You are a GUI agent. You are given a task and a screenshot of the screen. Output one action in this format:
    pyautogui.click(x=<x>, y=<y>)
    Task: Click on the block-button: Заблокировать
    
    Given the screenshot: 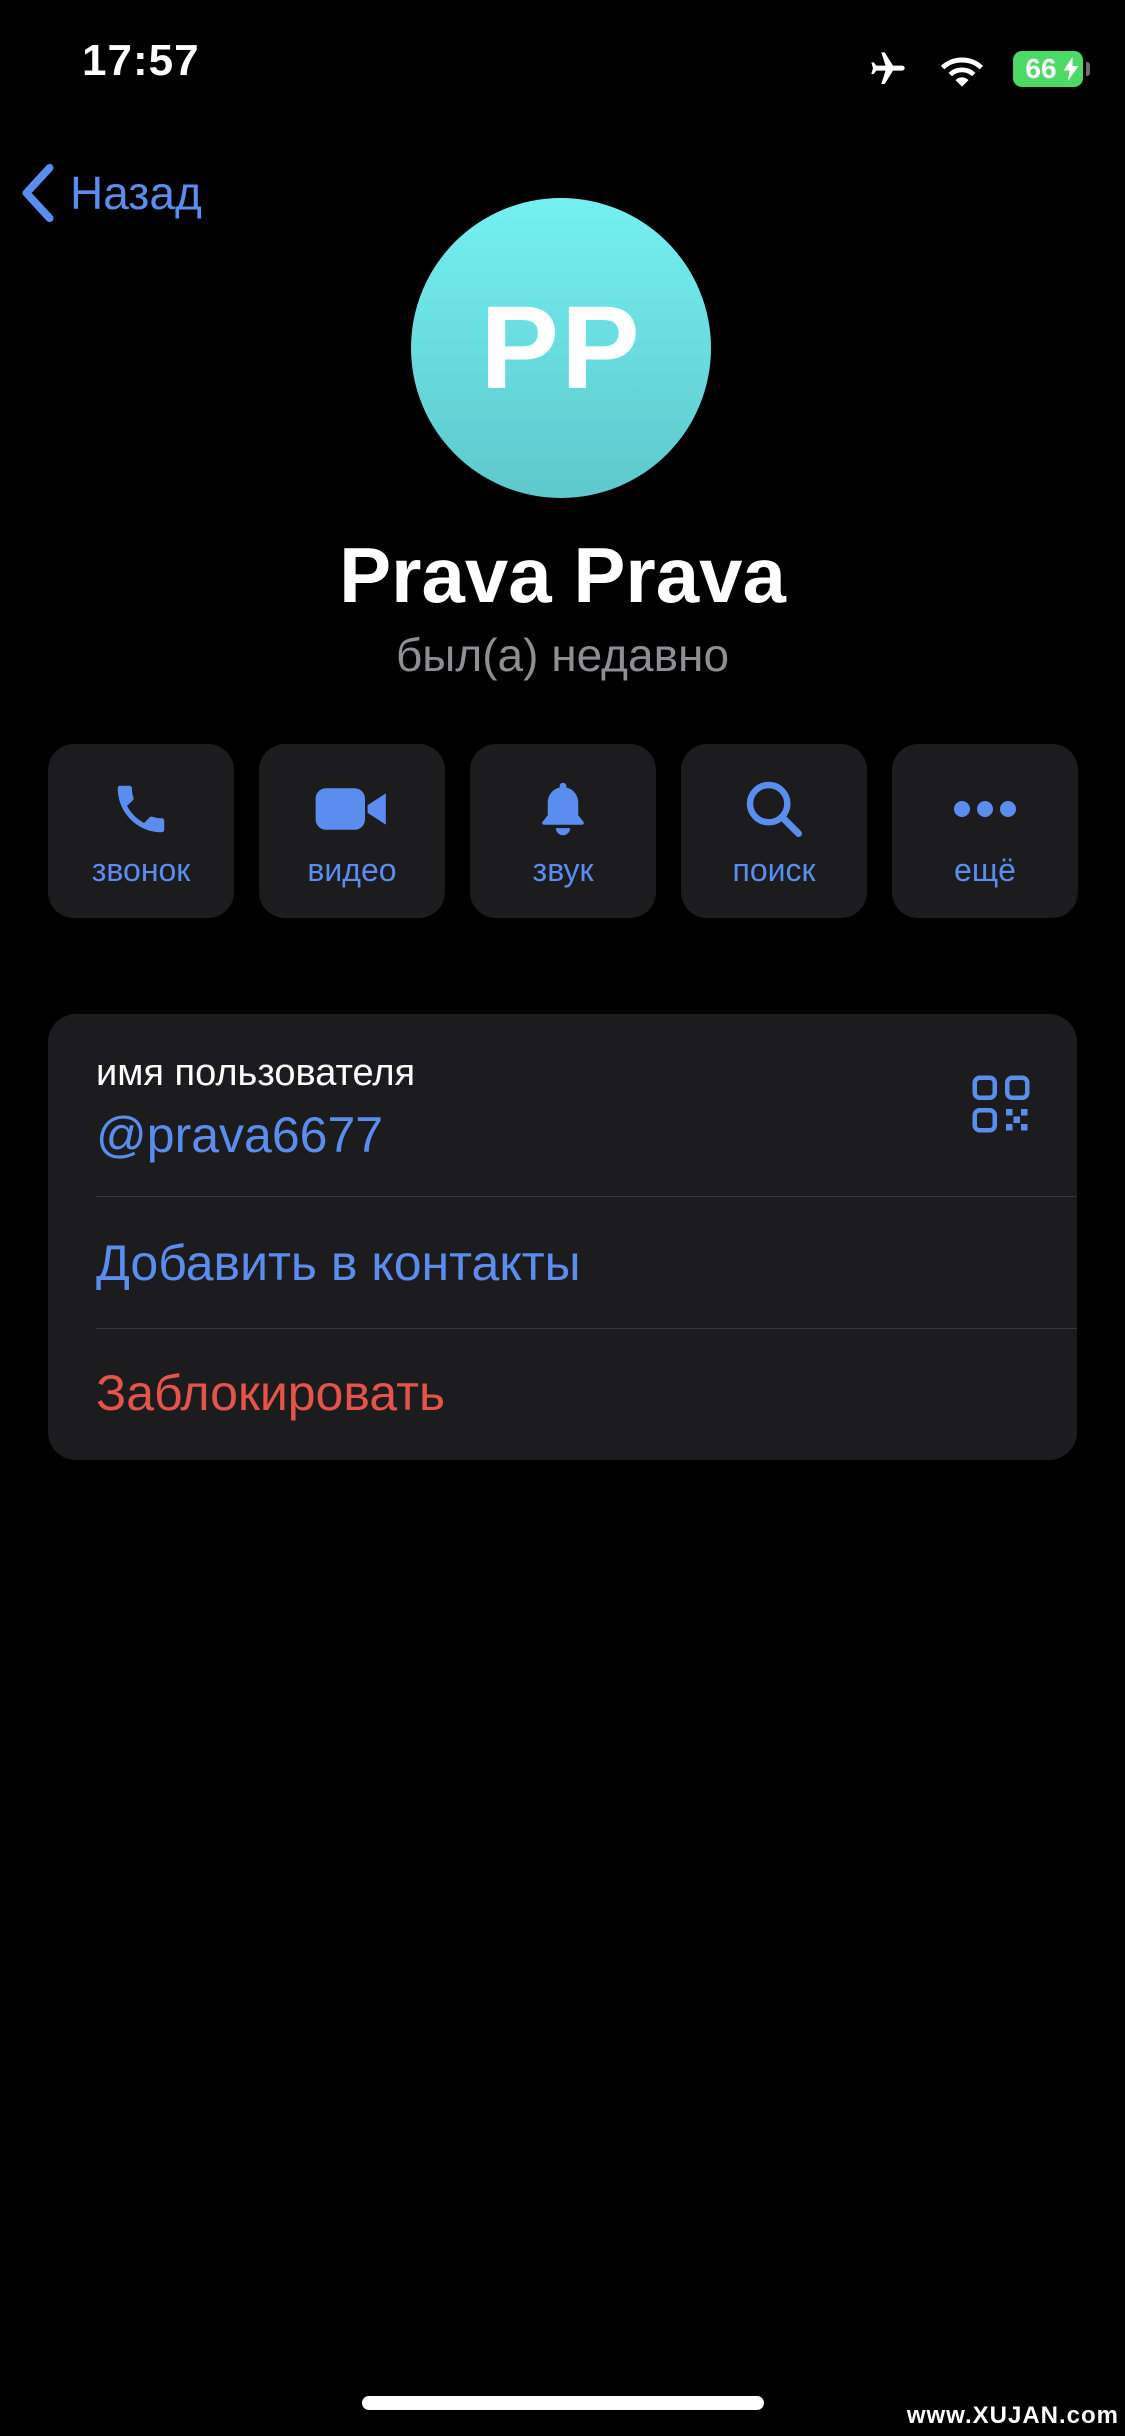 What is the action you would take?
    pyautogui.click(x=270, y=1393)
    